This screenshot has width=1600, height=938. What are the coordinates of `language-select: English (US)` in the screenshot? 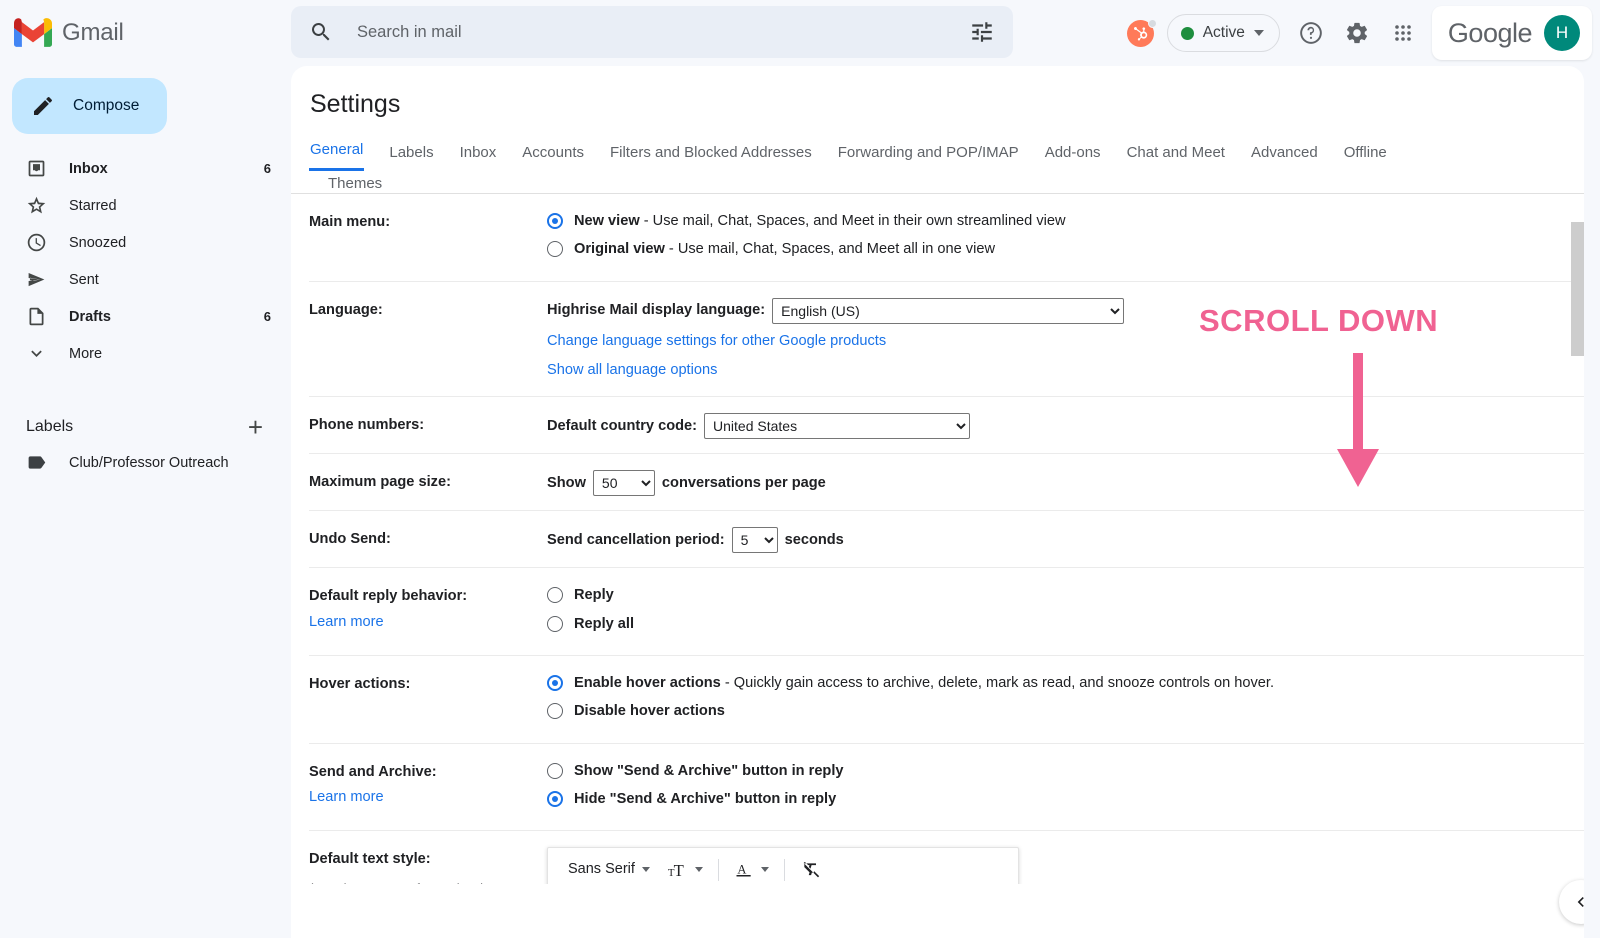 It's located at (948, 310).